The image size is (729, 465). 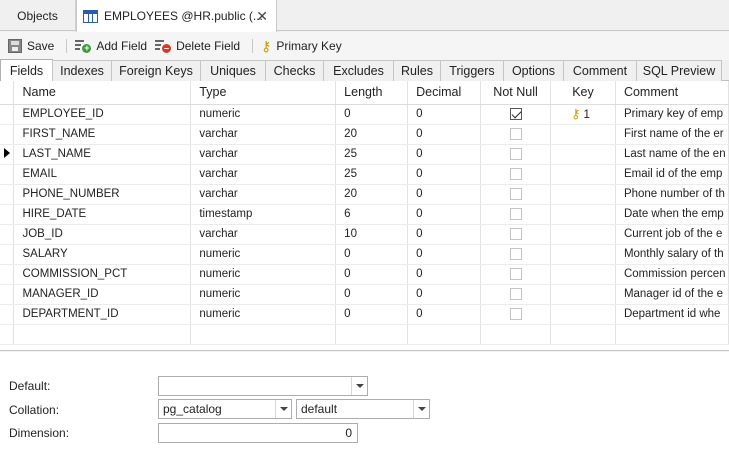 I want to click on cell-comment: Manager id of the e, so click(x=672, y=294).